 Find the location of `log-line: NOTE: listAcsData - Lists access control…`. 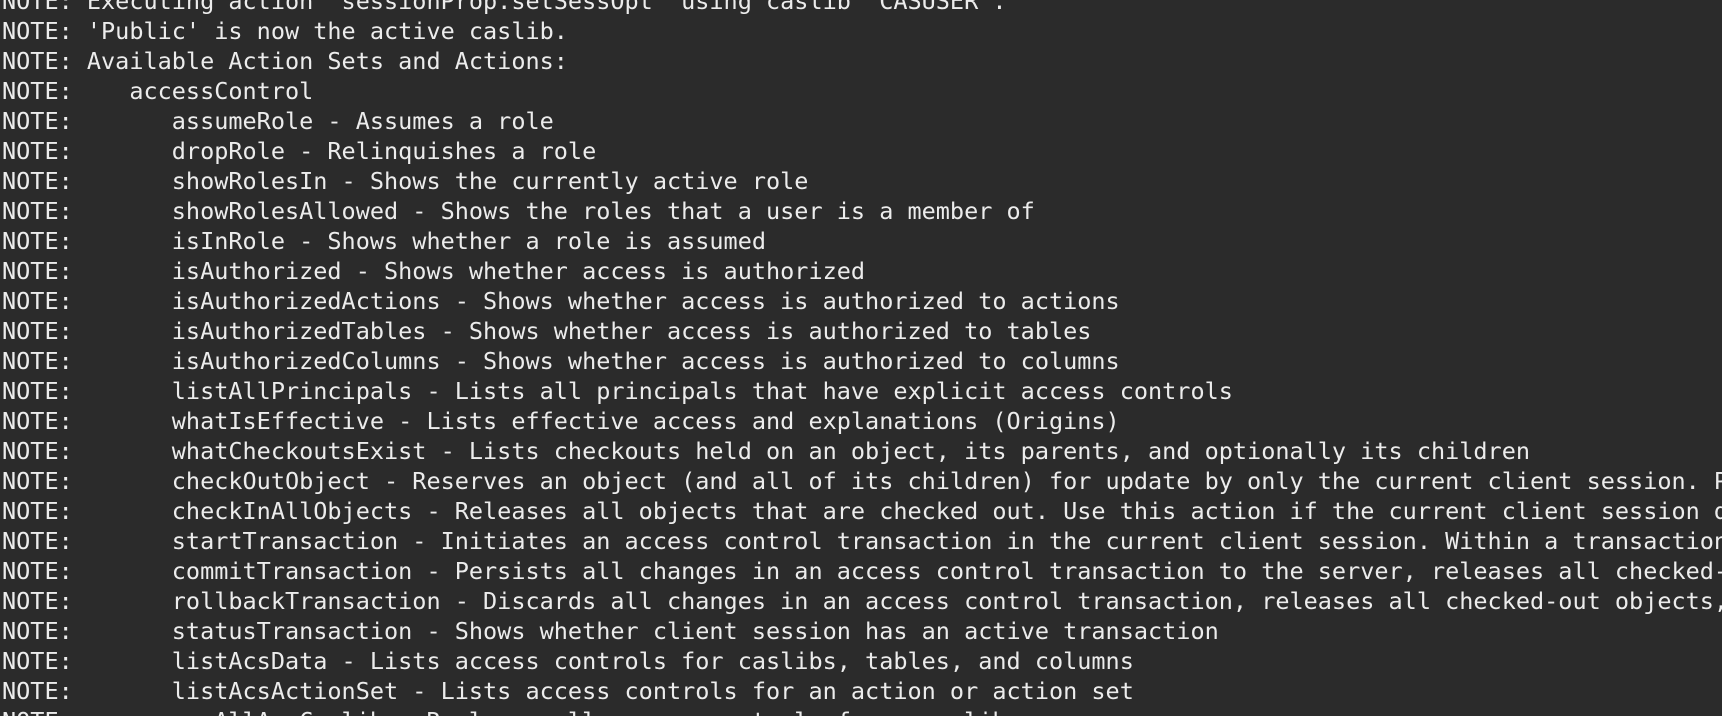

log-line: NOTE: listAcsData - Lists access control… is located at coordinates (568, 661).